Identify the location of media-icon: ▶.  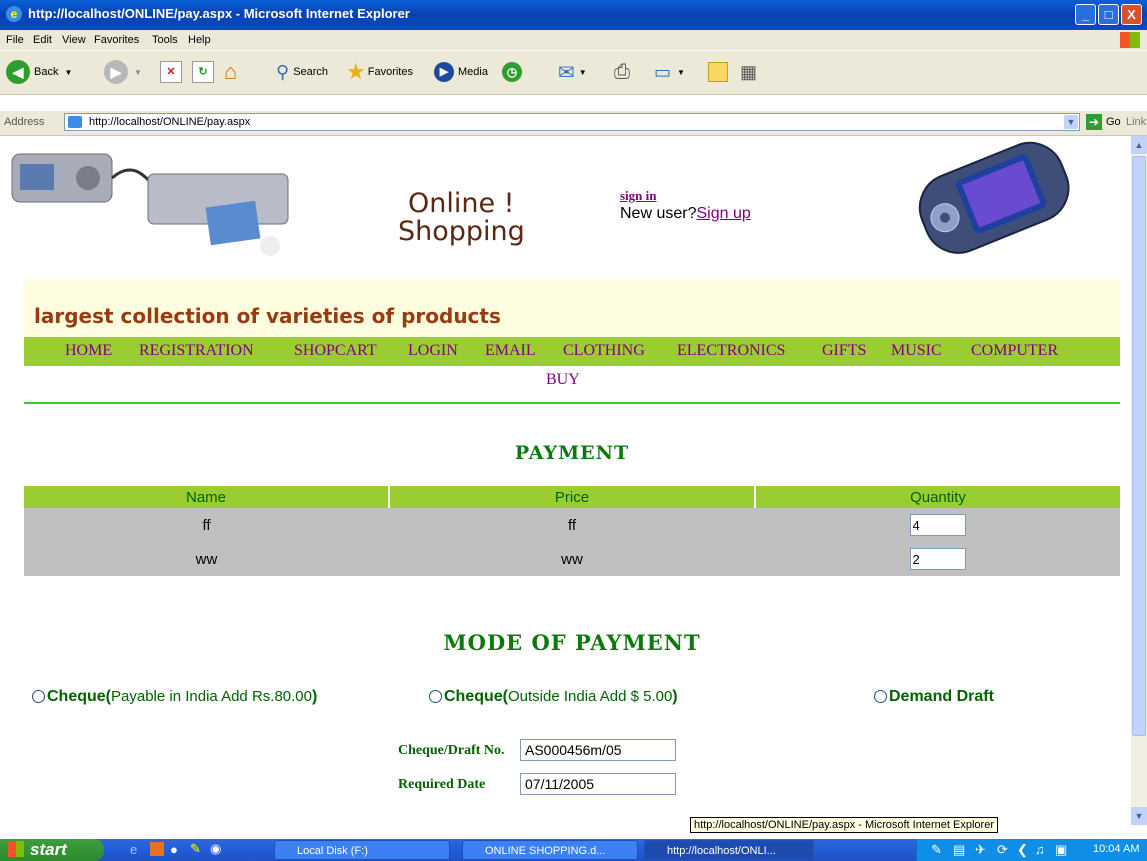
(444, 72).